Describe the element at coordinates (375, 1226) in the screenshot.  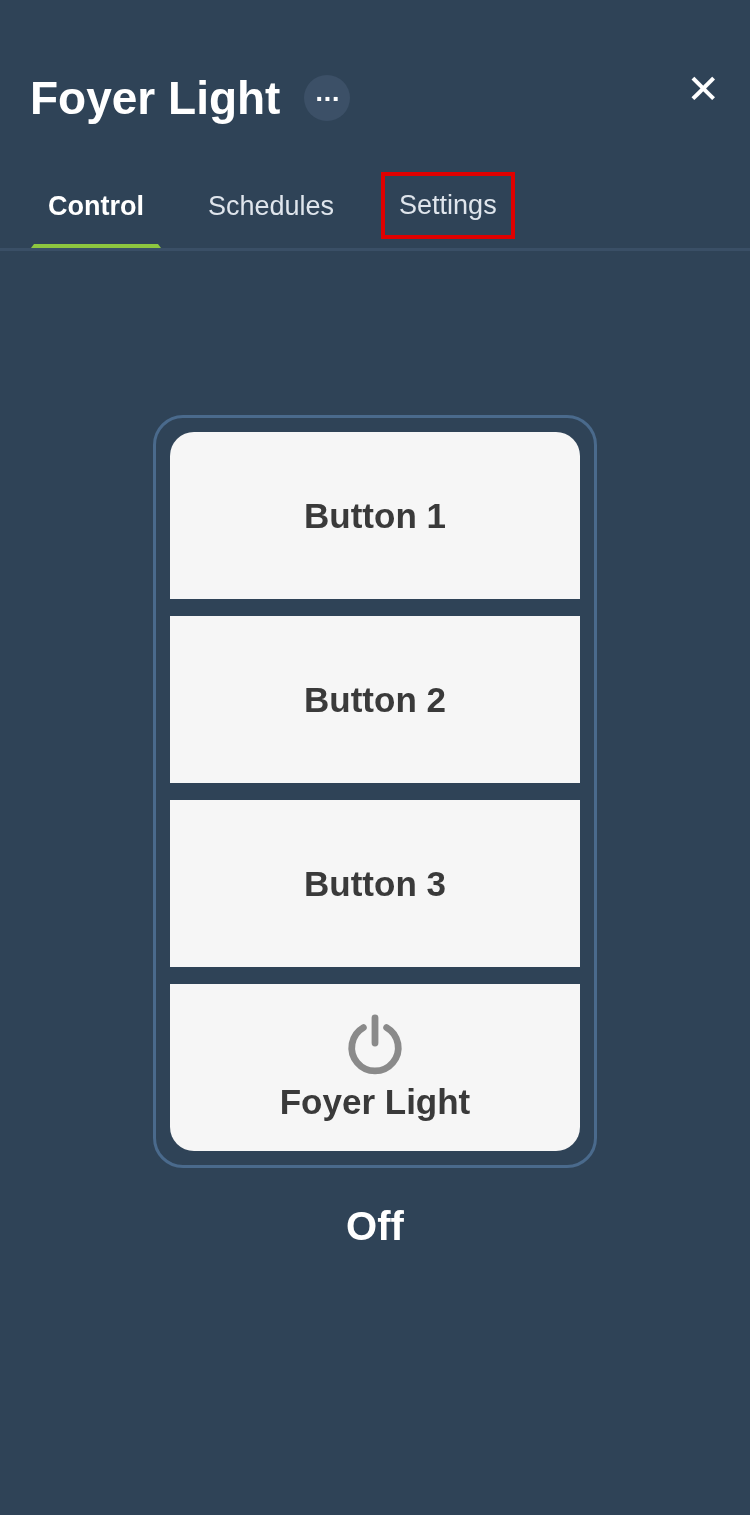
I see `status-text: Off` at that location.